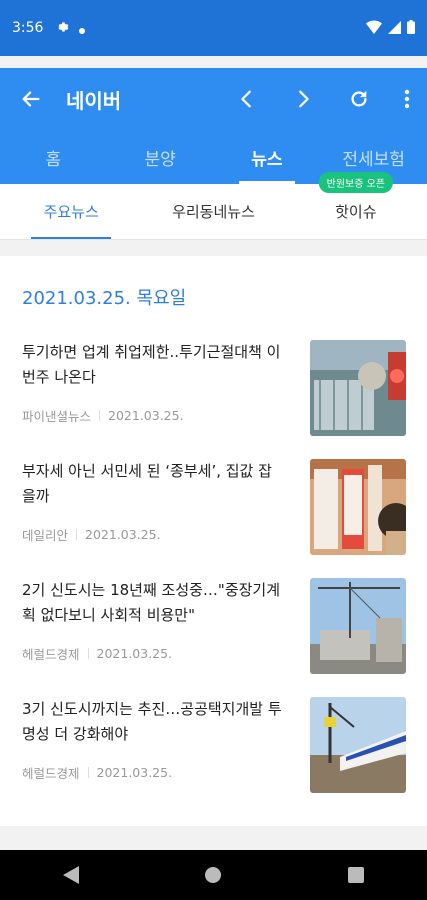 The image size is (427, 900). I want to click on circle-home-icon, so click(213, 875).